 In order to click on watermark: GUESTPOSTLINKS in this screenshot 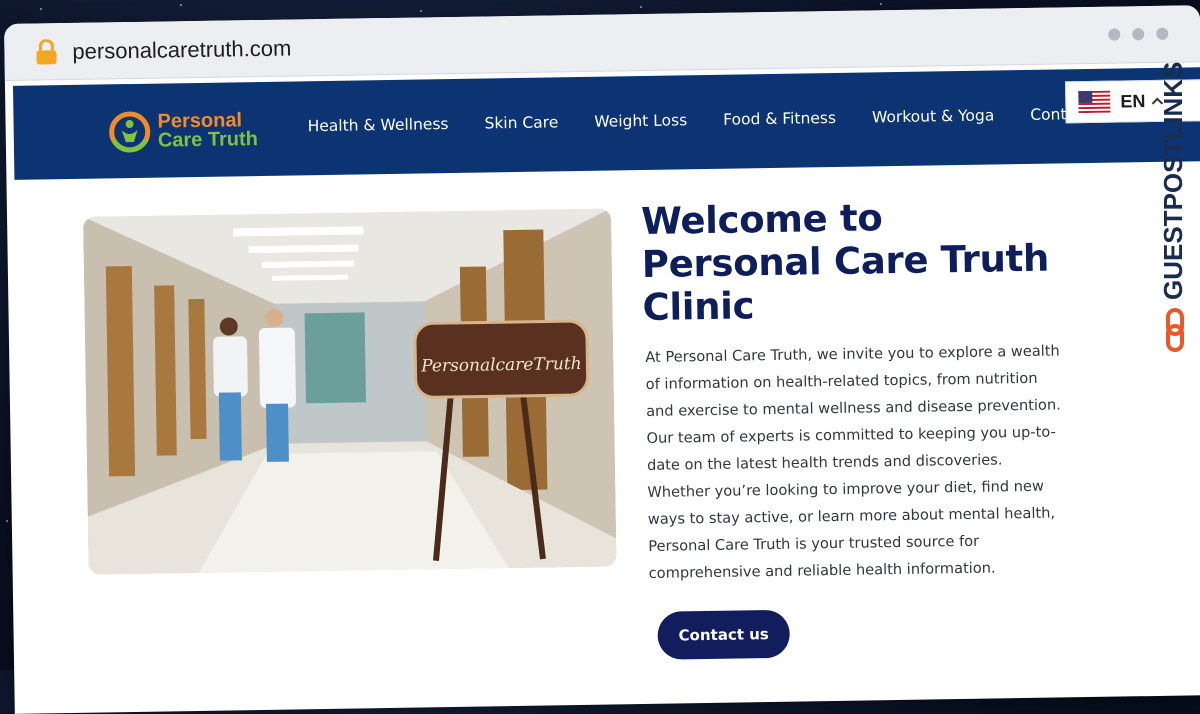, I will do `click(1173, 207)`.